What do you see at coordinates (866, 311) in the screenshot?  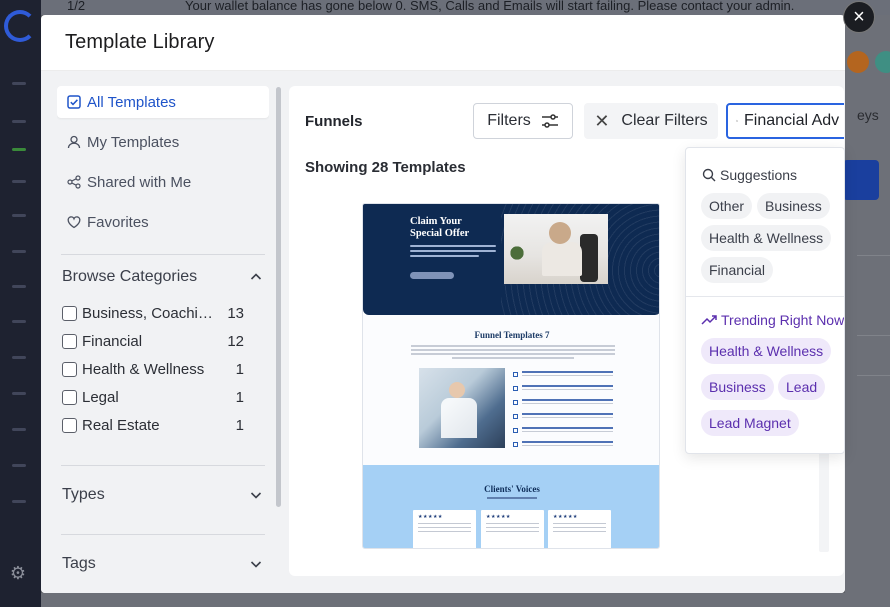 I see `background-right-panel: eys` at bounding box center [866, 311].